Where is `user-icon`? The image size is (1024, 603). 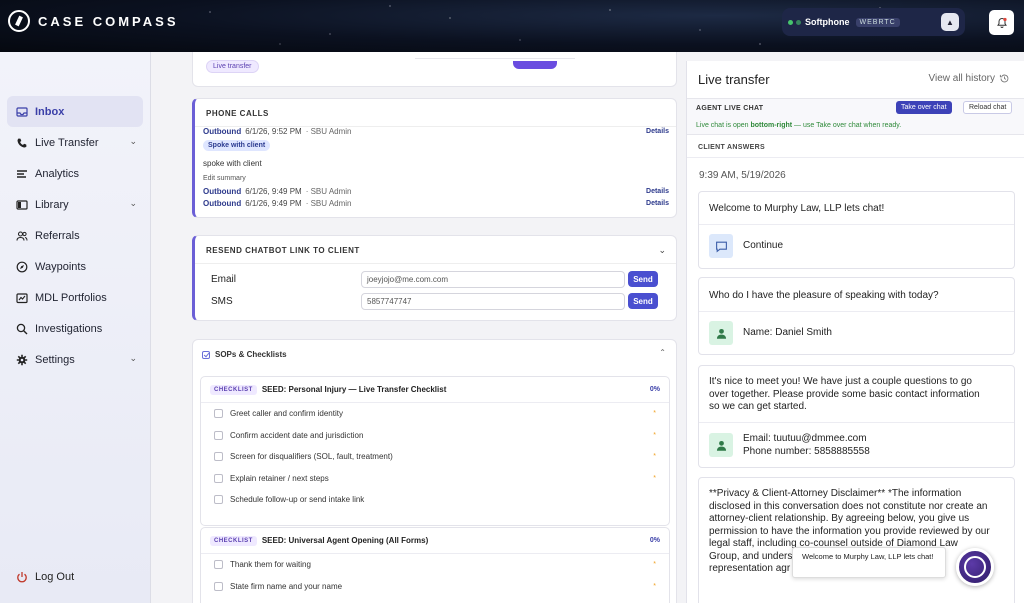
user-icon is located at coordinates (721, 333).